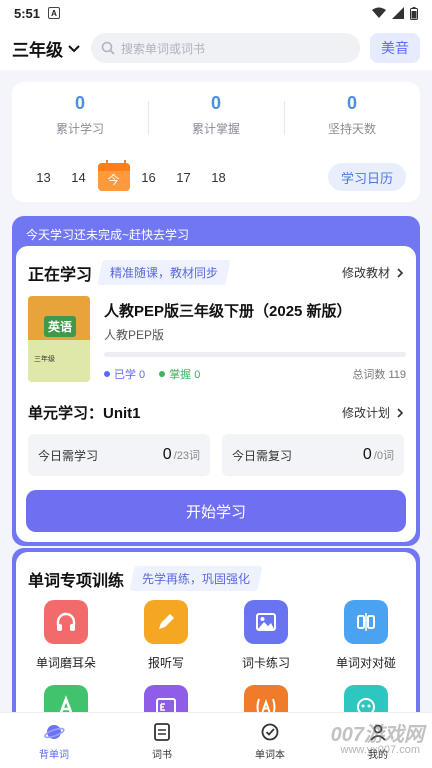  I want to click on calendar-today-icon: 今, so click(113, 175).